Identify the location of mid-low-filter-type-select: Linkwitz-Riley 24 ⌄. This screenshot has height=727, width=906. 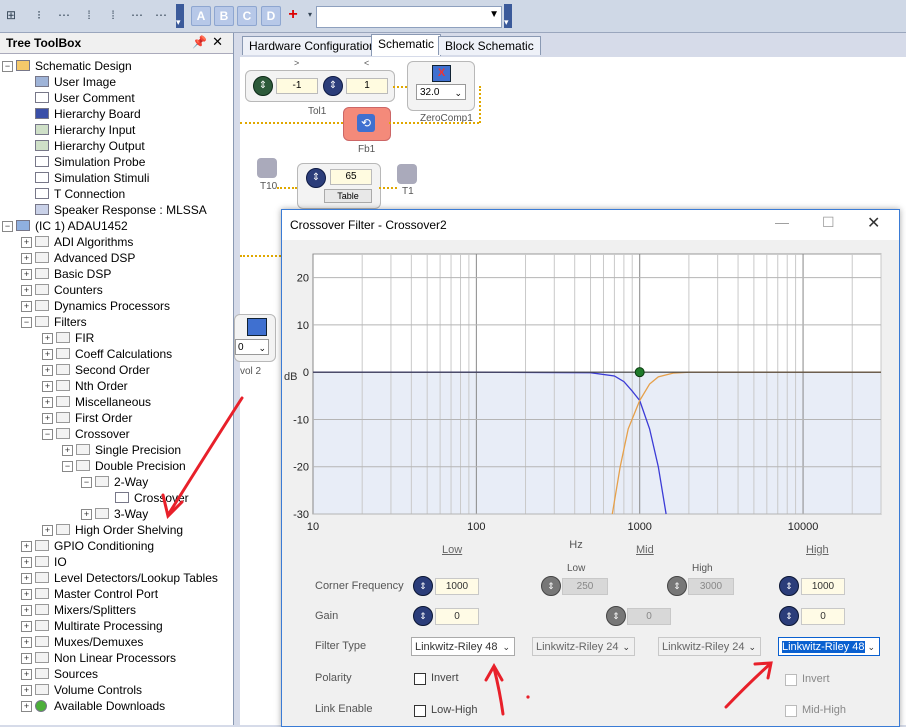
(583, 646).